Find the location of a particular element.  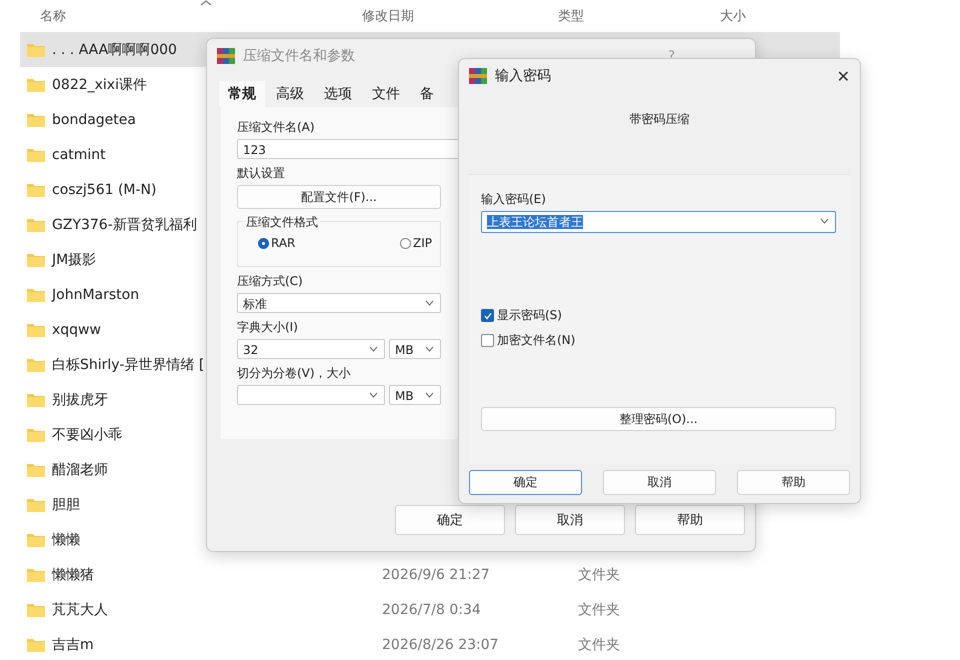

window-title: 压缩文件名和参数 is located at coordinates (299, 56).